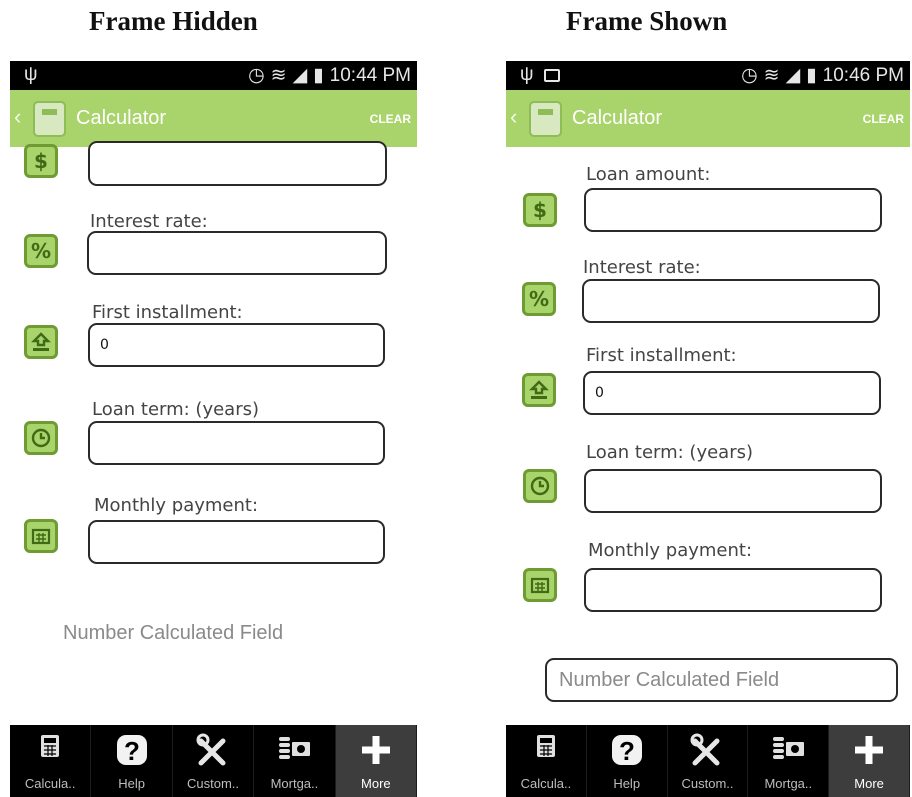 Image resolution: width=912 pixels, height=797 pixels. Describe the element at coordinates (647, 21) in the screenshot. I see `right-figure-title: Frame Shown` at that location.